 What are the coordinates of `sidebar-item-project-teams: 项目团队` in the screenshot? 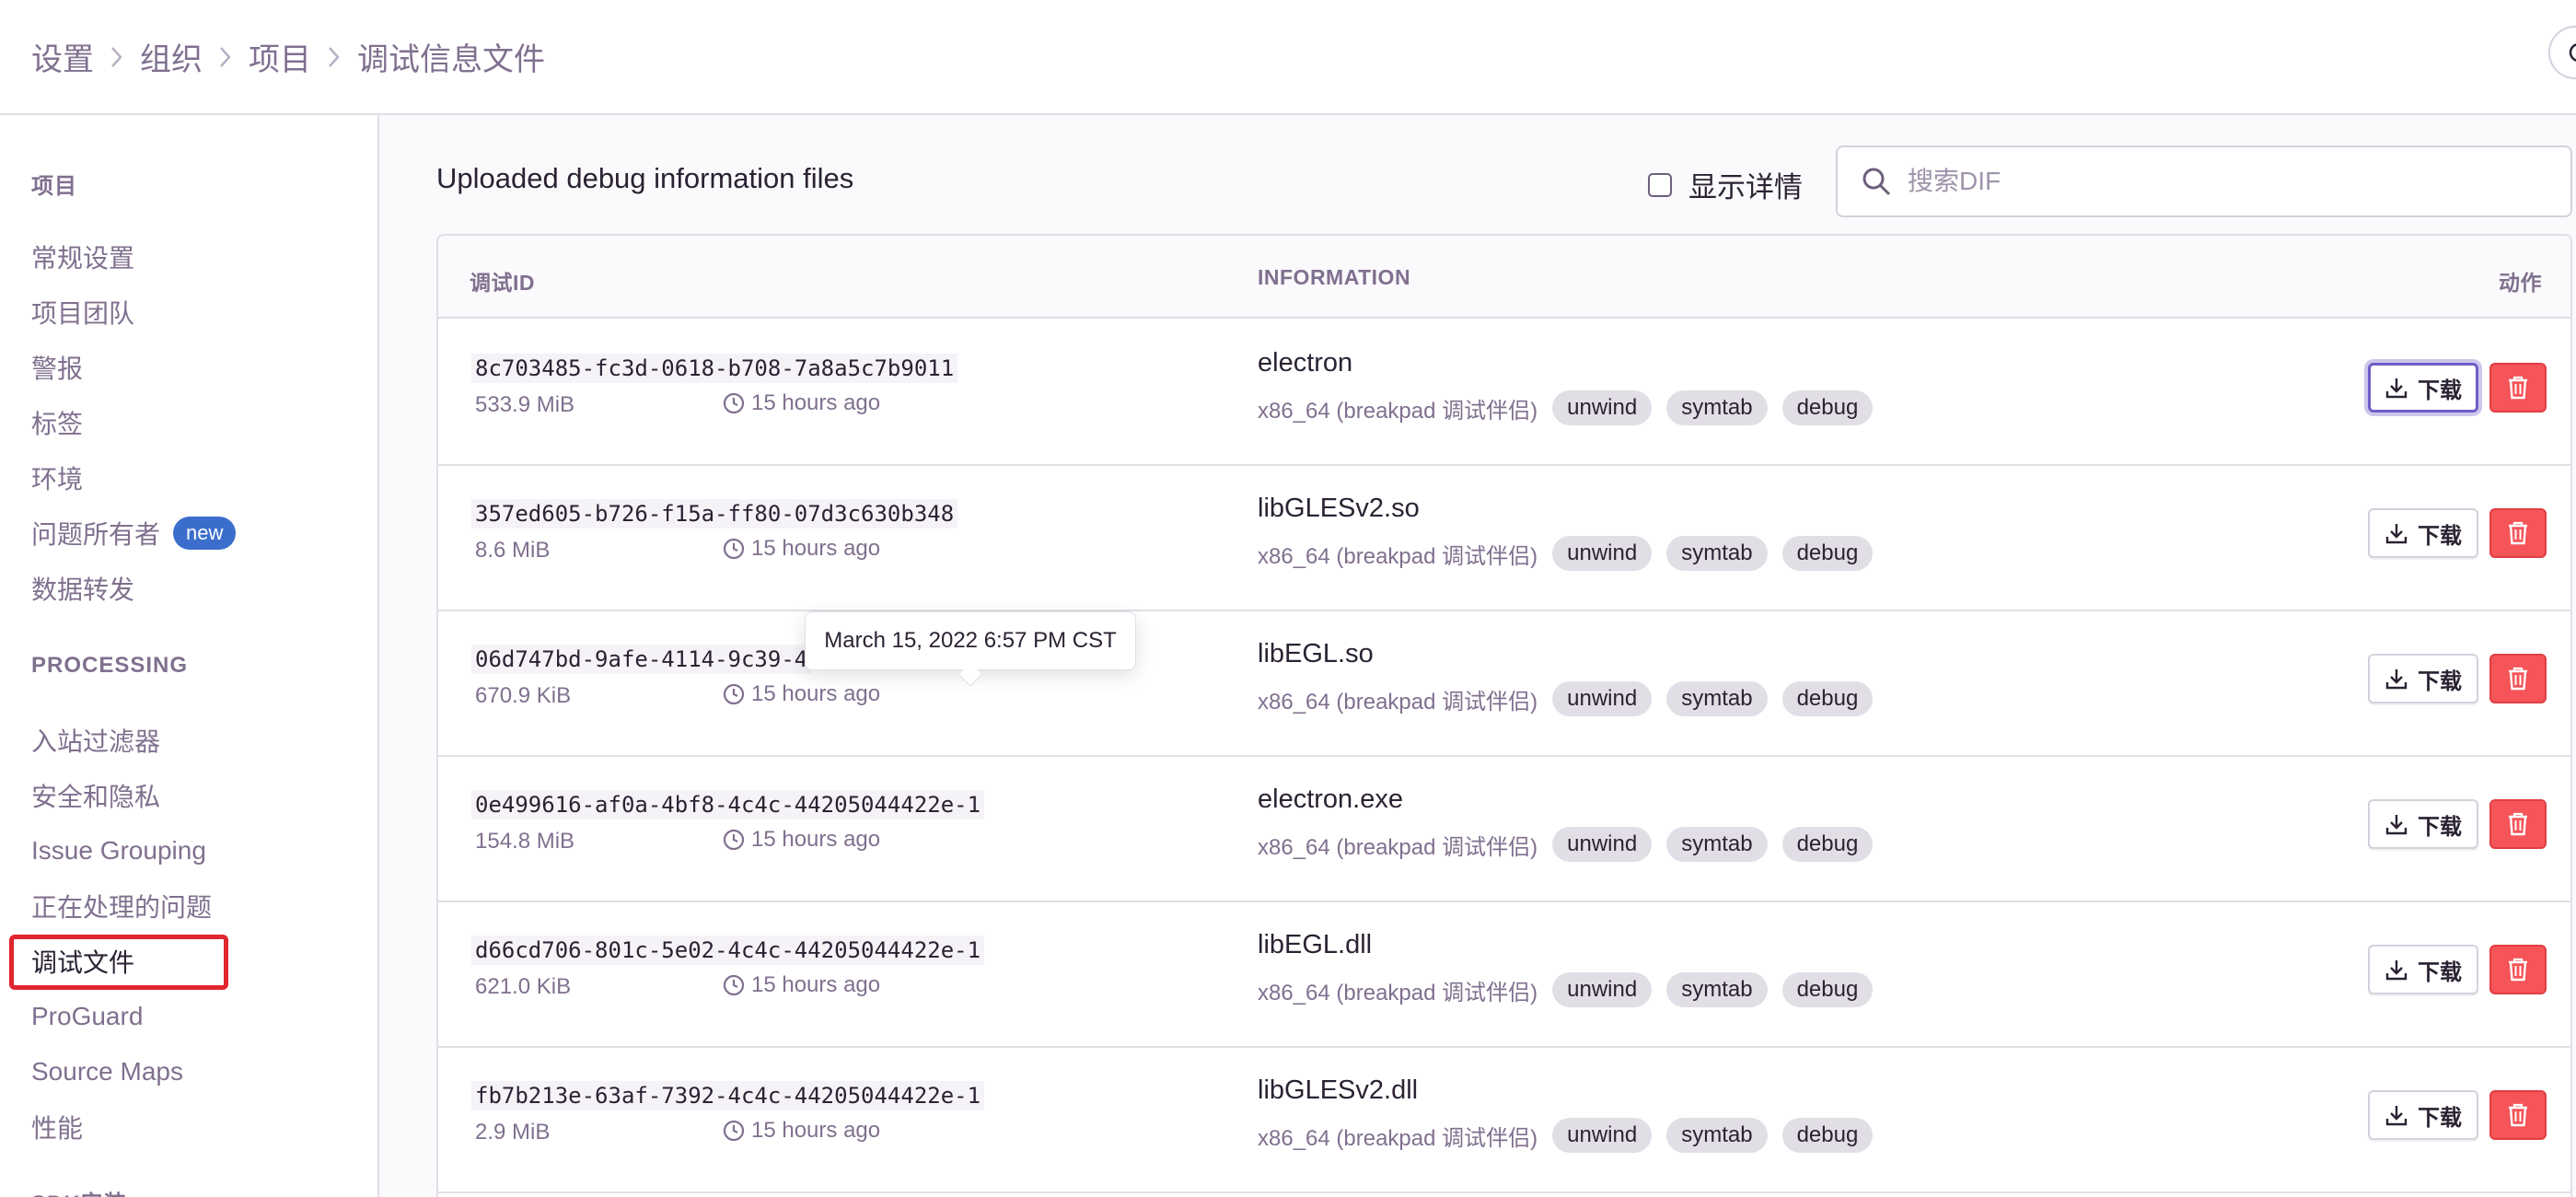 It's located at (82, 312).